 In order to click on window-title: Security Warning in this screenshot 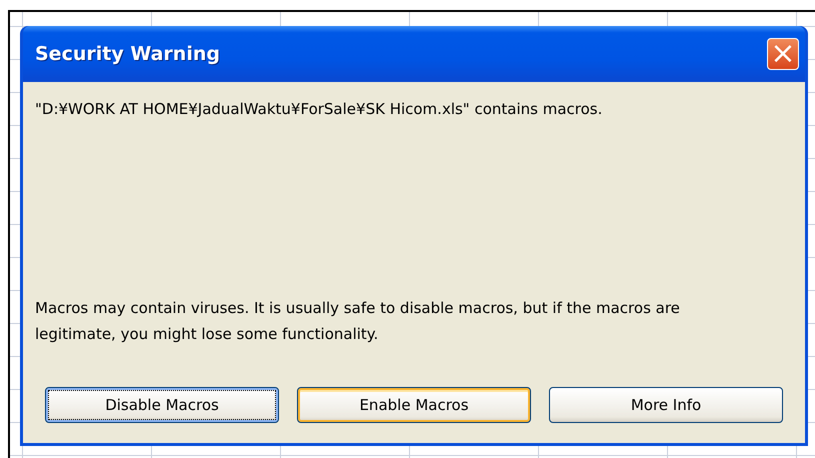, I will do `click(127, 54)`.